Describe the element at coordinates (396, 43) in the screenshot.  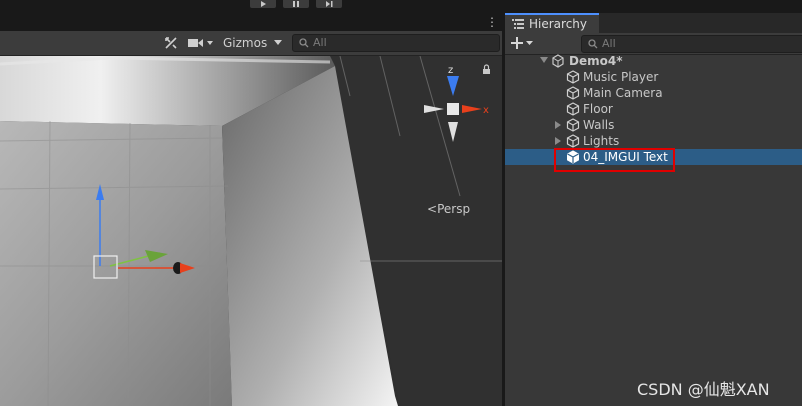
I see `scene-search-input: All` at that location.